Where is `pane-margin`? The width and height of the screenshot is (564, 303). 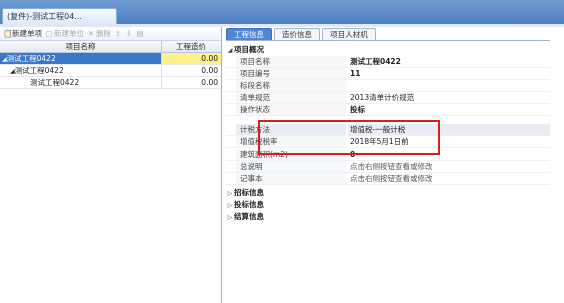 pane-margin is located at coordinates (557, 171).